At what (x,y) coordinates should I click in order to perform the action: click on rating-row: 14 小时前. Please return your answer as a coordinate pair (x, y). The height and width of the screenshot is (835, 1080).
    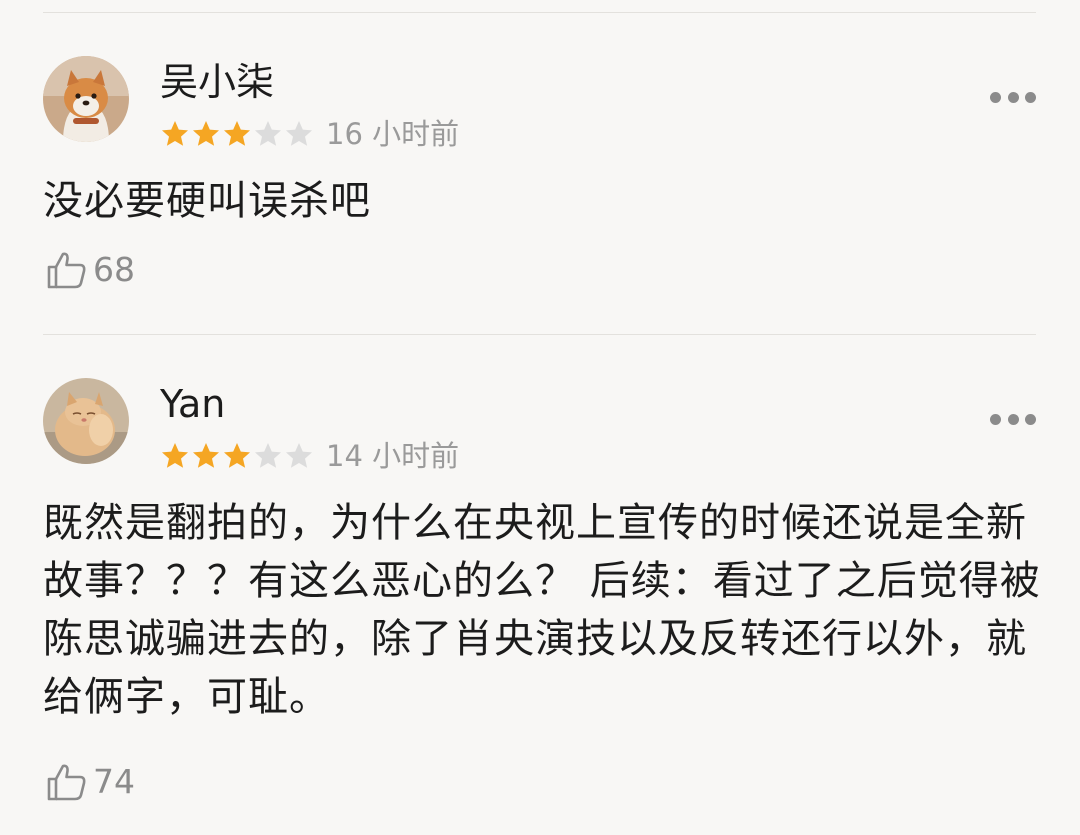
    Looking at the image, I should click on (309, 456).